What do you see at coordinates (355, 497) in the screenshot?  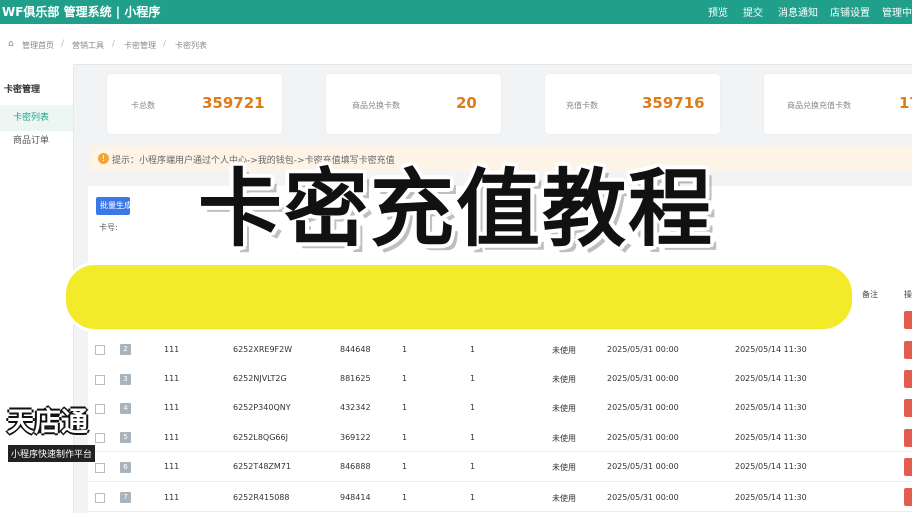 I see `cell-password: 948414` at bounding box center [355, 497].